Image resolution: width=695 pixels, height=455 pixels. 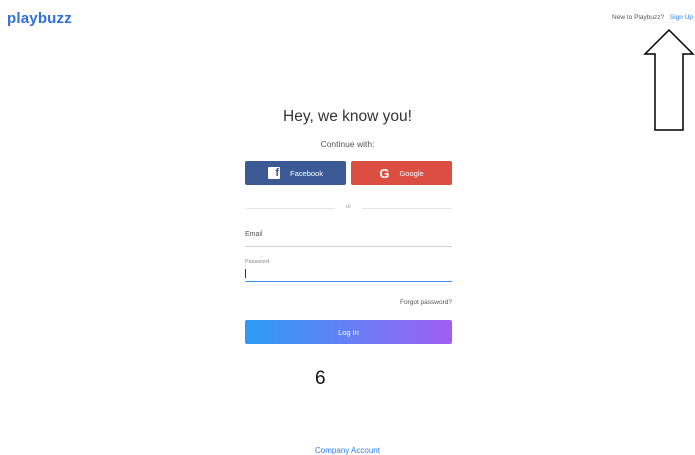 What do you see at coordinates (681, 17) in the screenshot?
I see `sign-up-link: Sign Up` at bounding box center [681, 17].